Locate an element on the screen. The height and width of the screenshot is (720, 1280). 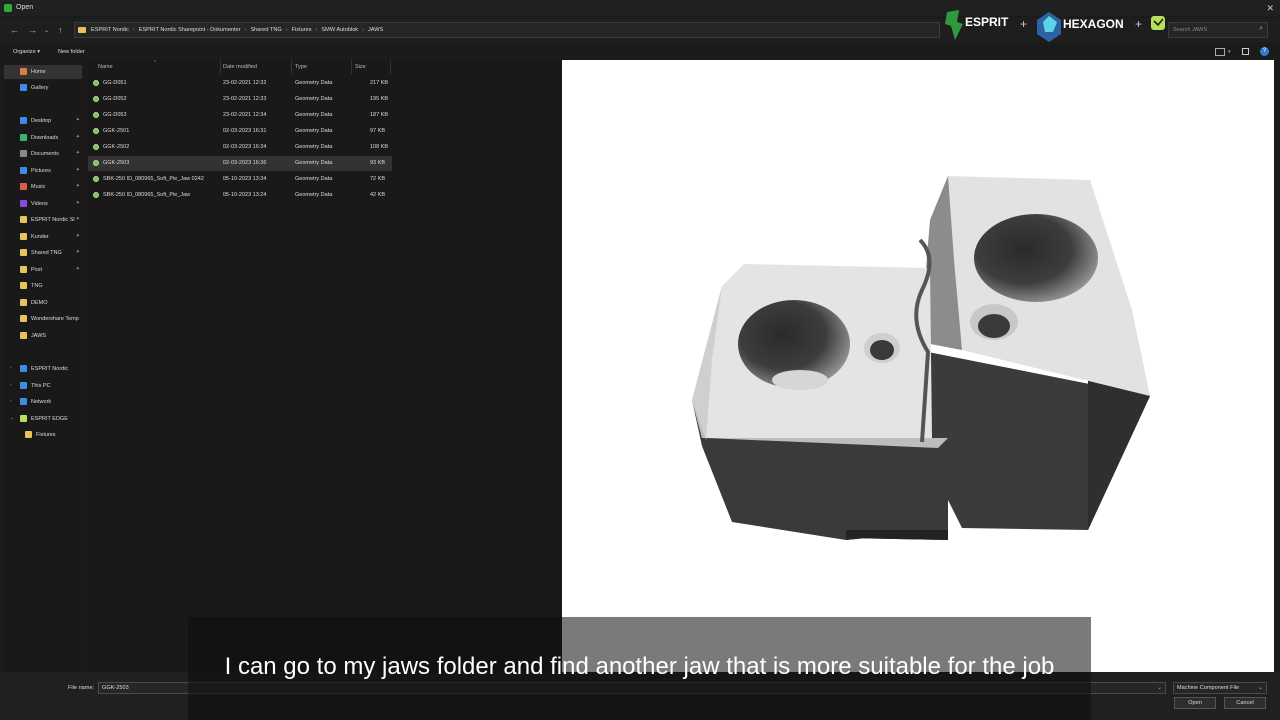
nav-item-esprit-nordic-sl: ESPRIT Nordic Sl ✦ is located at coordinates (43, 220).